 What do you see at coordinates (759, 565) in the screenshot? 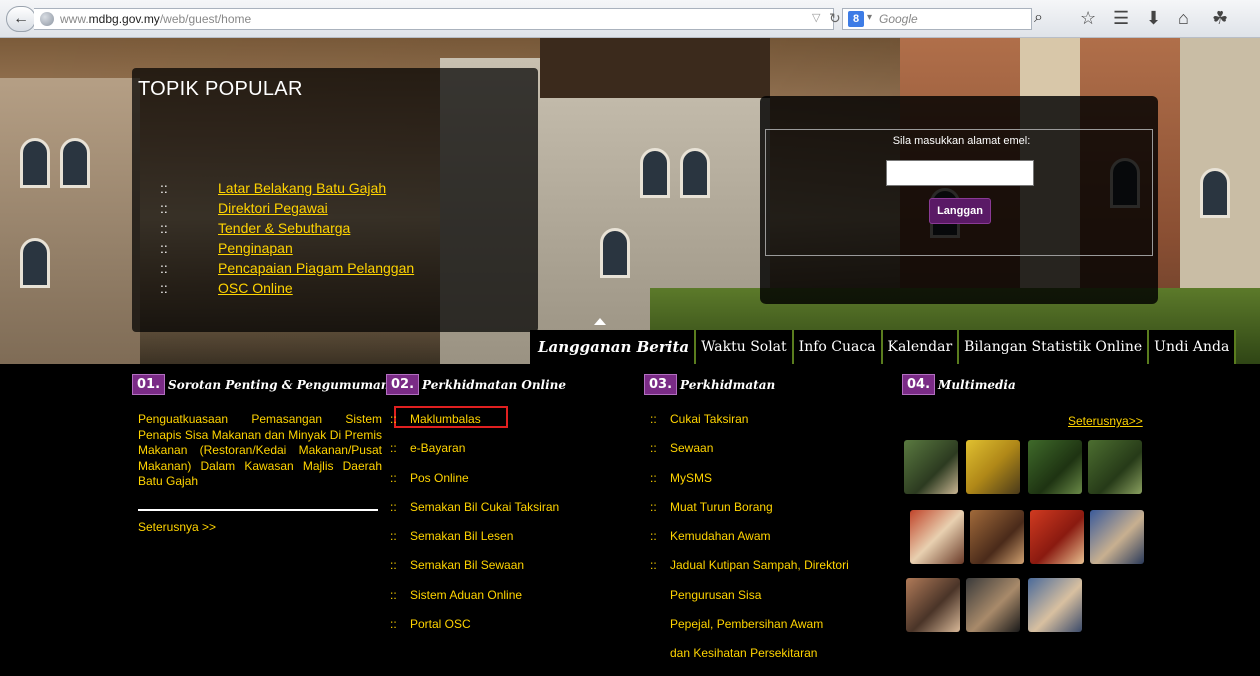
I see `service-link: Jadual Kutipan Sampah, Direktori` at bounding box center [759, 565].